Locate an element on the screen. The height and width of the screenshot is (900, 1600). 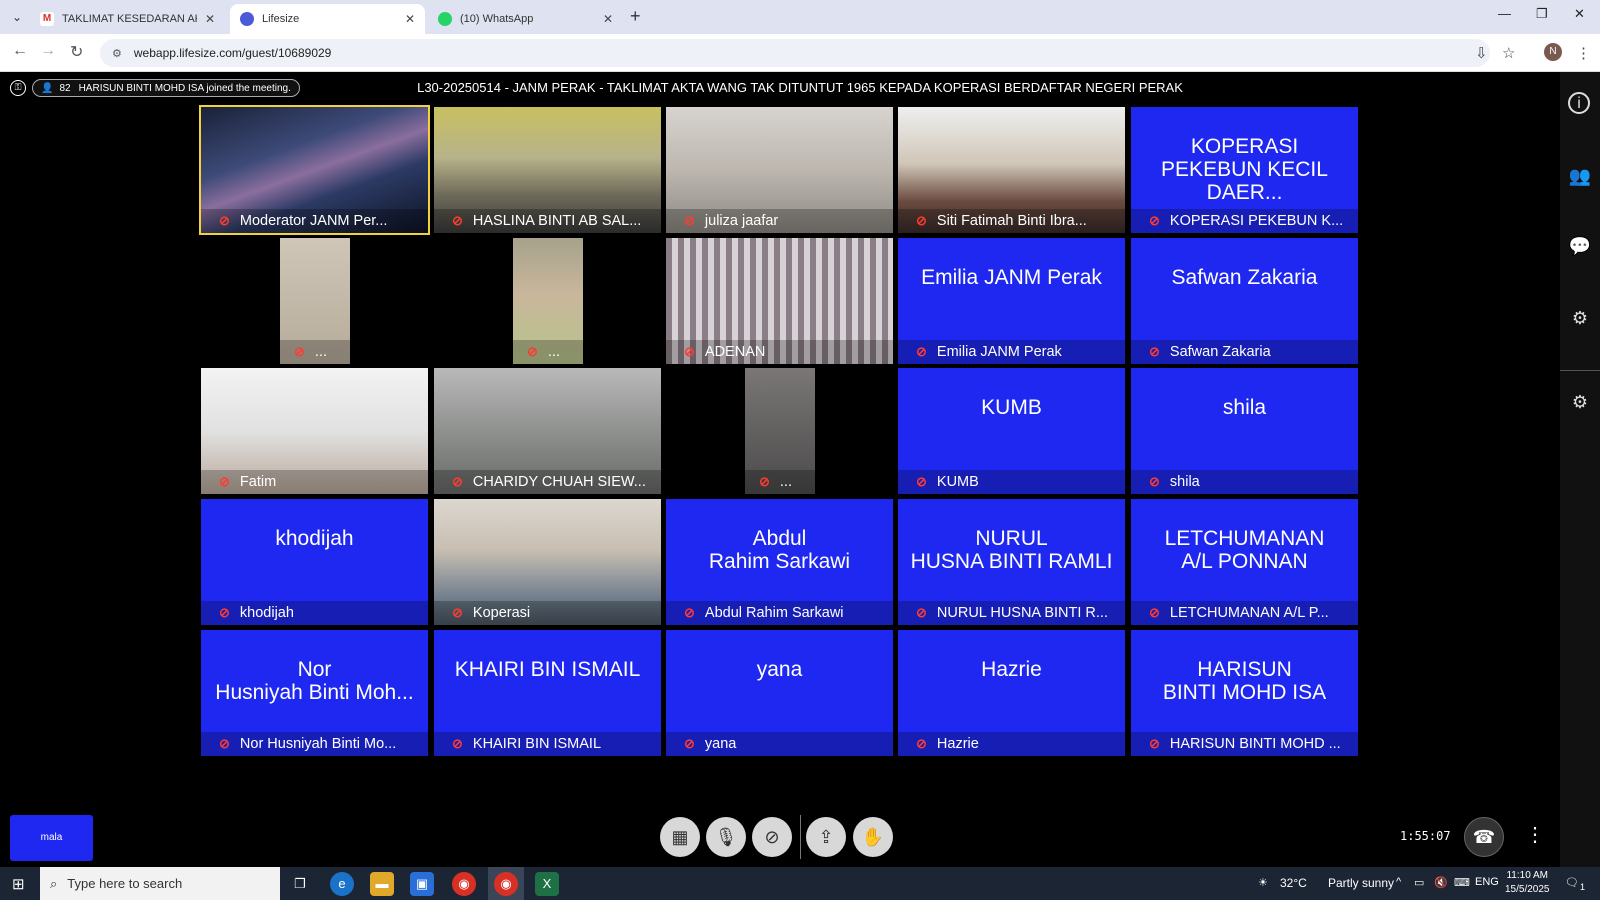
site-info-icon: ⚙ is located at coordinates (117, 53).